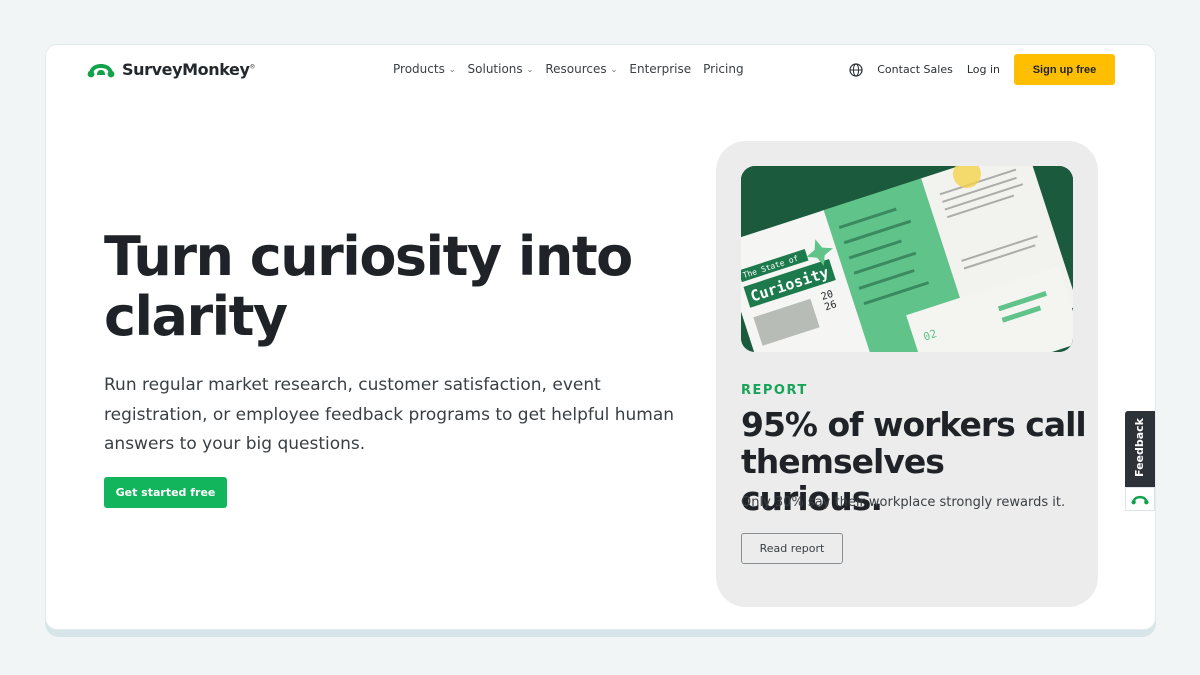  I want to click on contact-sales-link: Contact Sales, so click(915, 69).